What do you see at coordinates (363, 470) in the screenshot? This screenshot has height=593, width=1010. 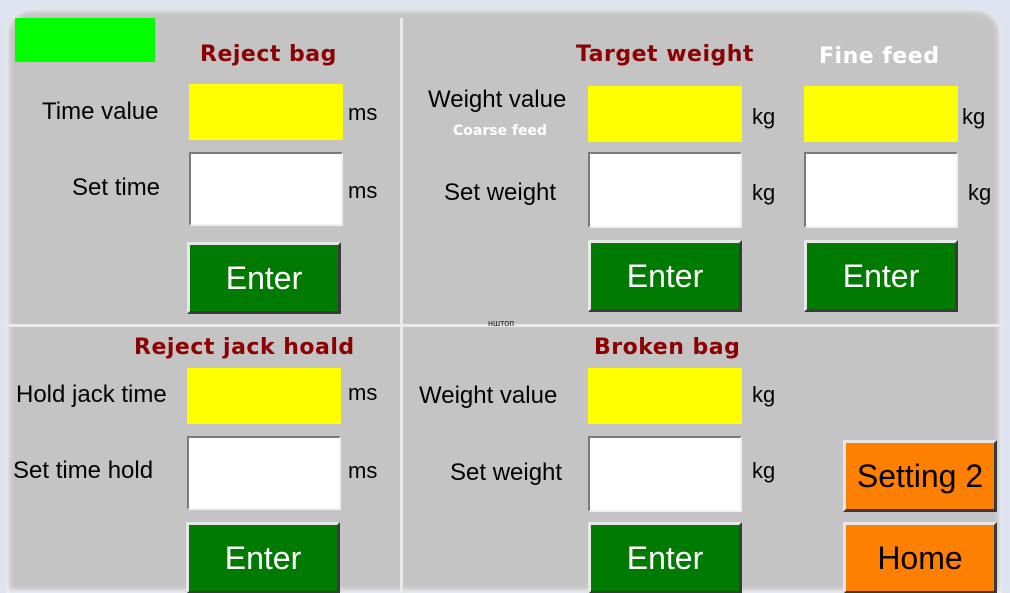 I see `set-time-hold-unit: ms` at bounding box center [363, 470].